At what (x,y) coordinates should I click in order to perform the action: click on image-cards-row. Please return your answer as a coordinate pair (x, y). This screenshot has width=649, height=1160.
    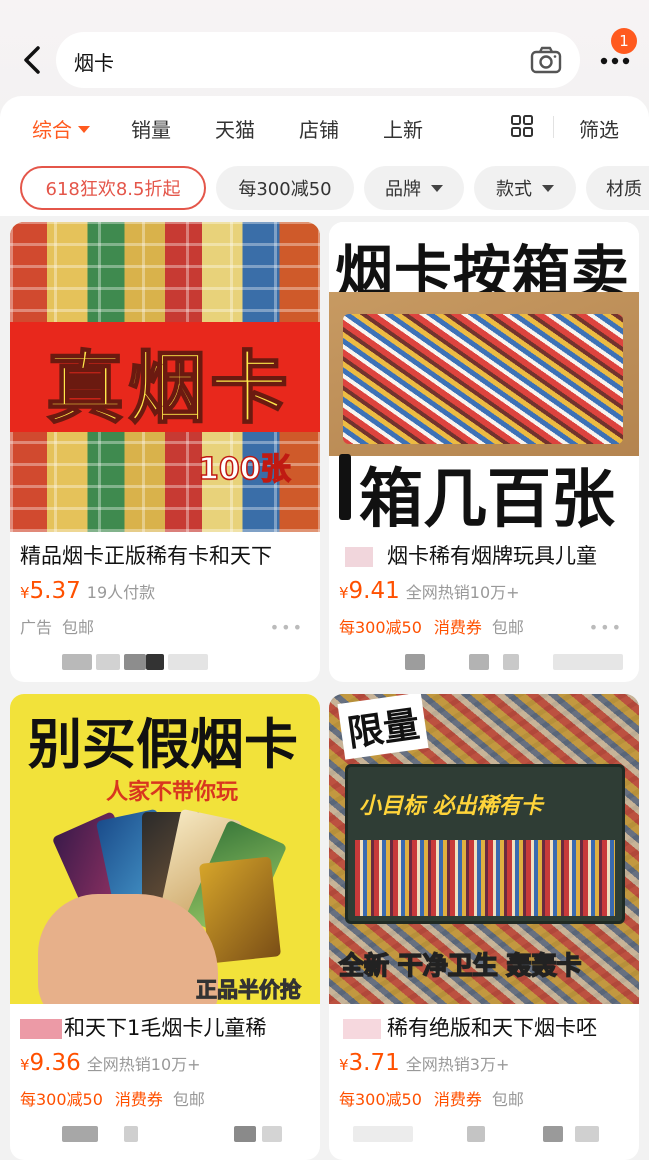
    Looking at the image, I should click on (485, 878).